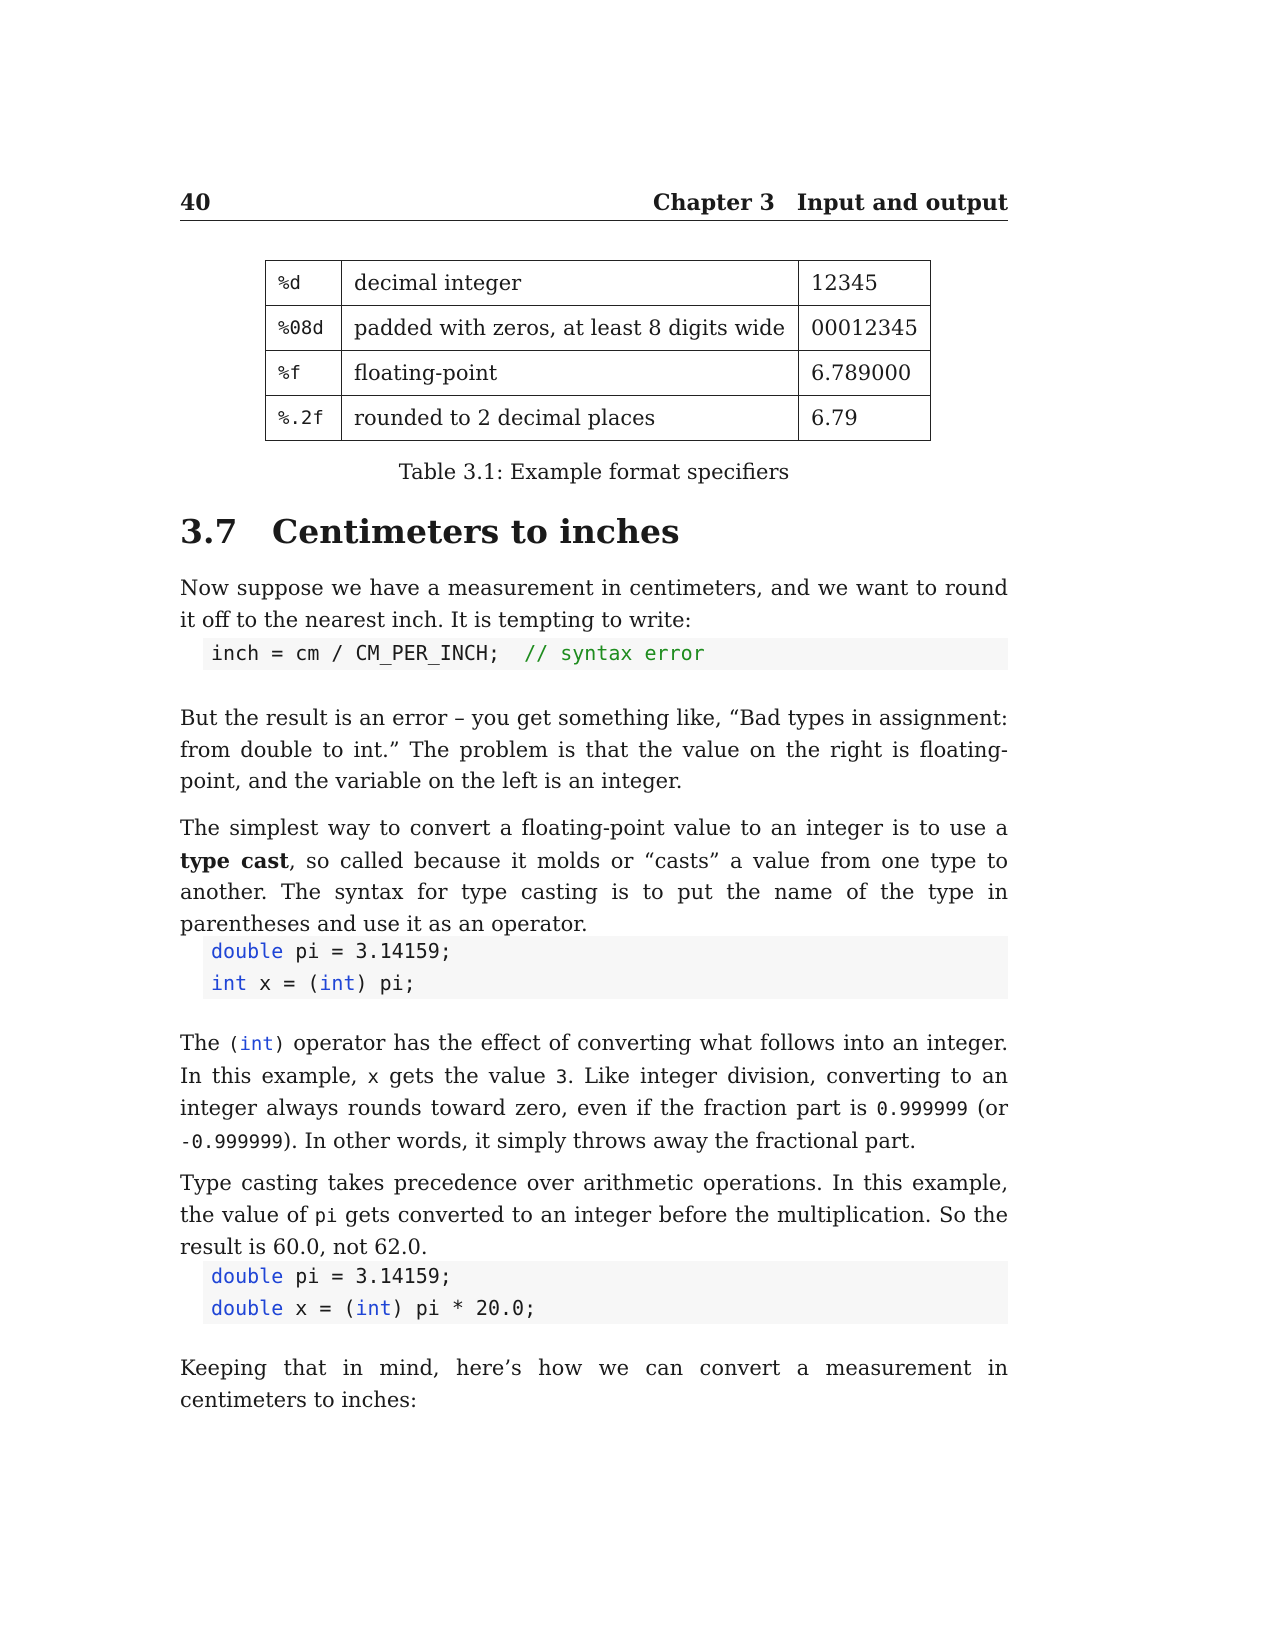 The height and width of the screenshot is (1650, 1275). What do you see at coordinates (234, 860) in the screenshot?
I see `defined-term: type cast` at bounding box center [234, 860].